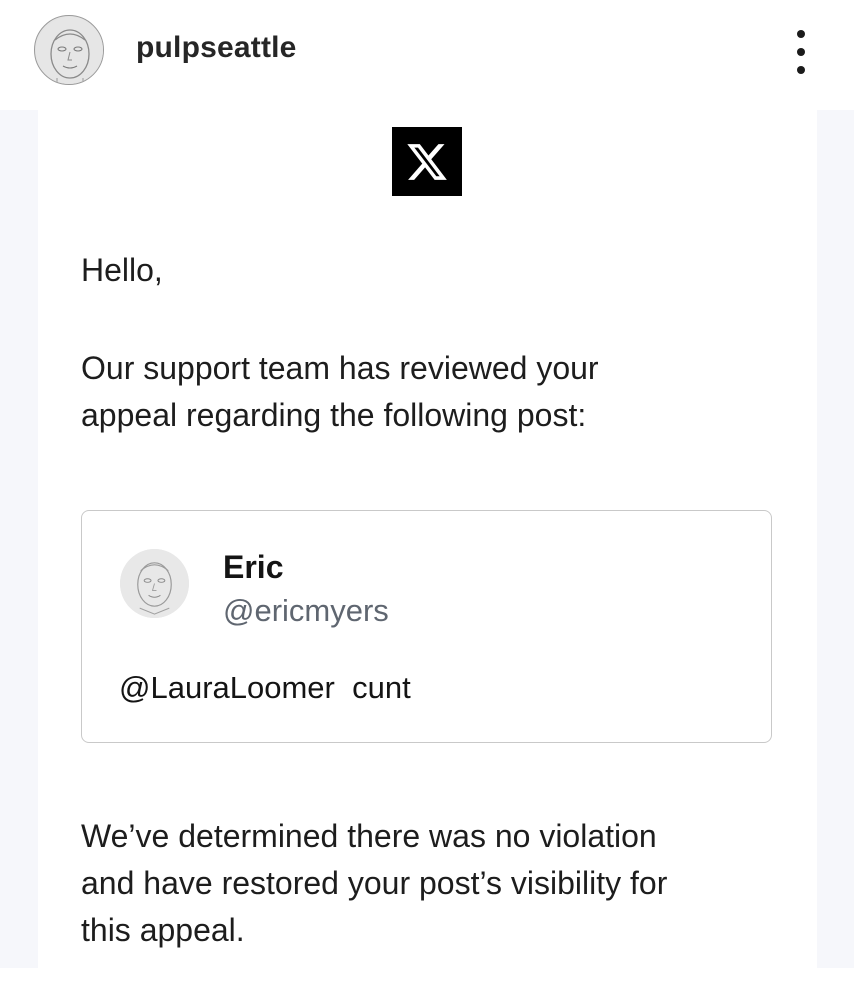  What do you see at coordinates (334, 415) in the screenshot?
I see `email-intro-line-2: appeal regarding the following post:` at bounding box center [334, 415].